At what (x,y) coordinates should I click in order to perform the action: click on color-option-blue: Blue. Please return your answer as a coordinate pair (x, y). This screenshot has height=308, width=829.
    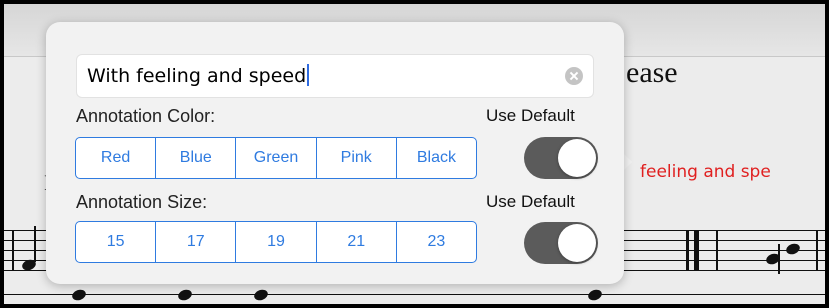
    Looking at the image, I should click on (196, 158).